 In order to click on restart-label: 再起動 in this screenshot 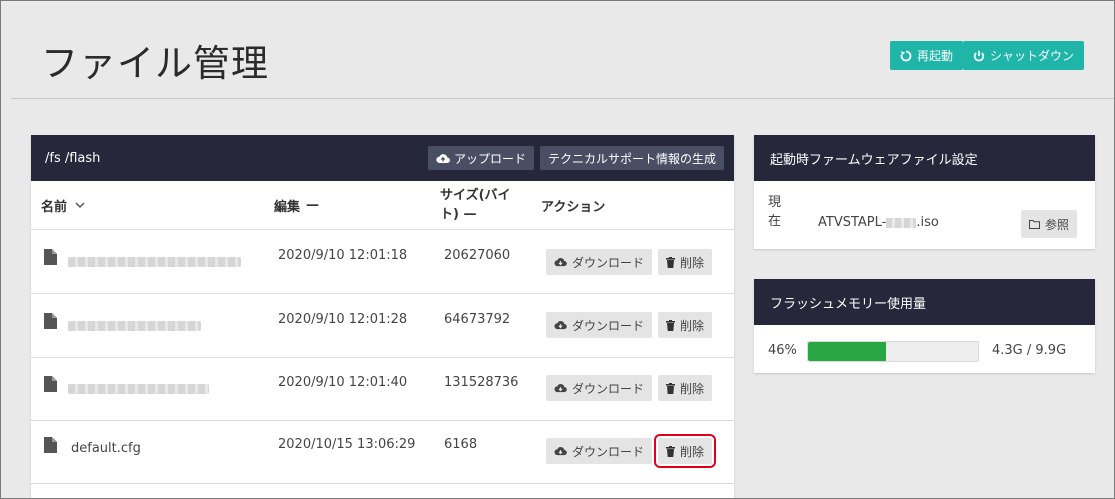, I will do `click(934, 56)`.